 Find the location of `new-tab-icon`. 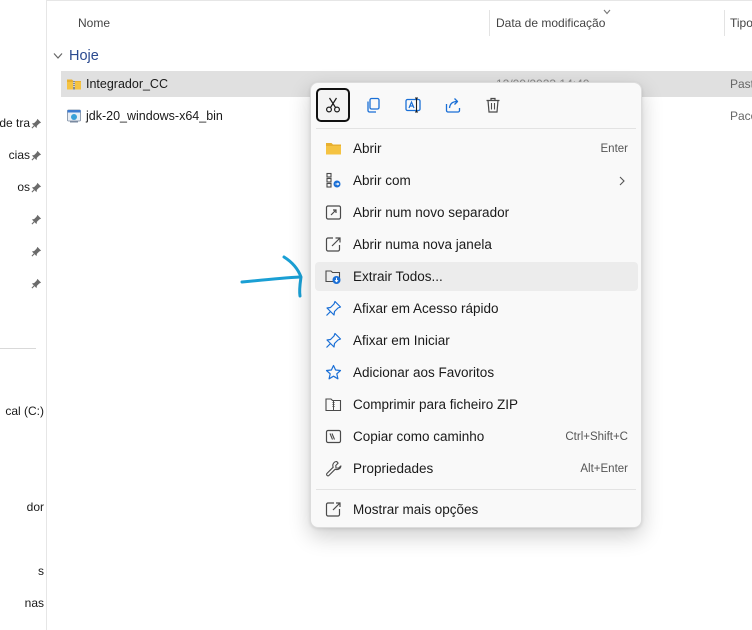

new-tab-icon is located at coordinates (333, 212).